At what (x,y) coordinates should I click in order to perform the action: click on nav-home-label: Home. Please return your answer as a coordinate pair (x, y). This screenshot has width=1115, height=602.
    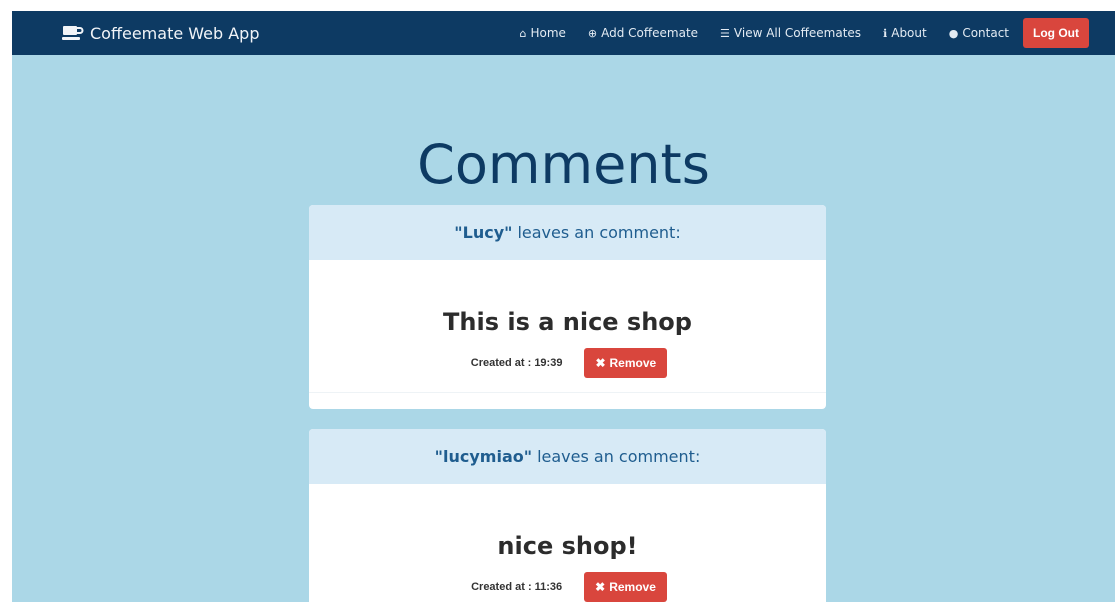
    Looking at the image, I should click on (548, 33).